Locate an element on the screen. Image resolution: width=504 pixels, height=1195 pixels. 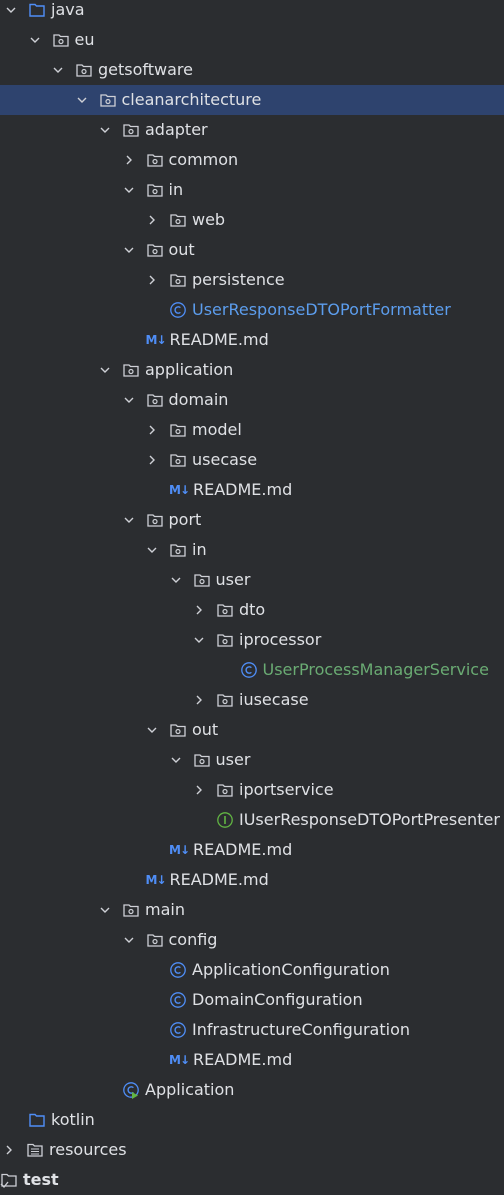
tree-item-domain: domain is located at coordinates (252, 400).